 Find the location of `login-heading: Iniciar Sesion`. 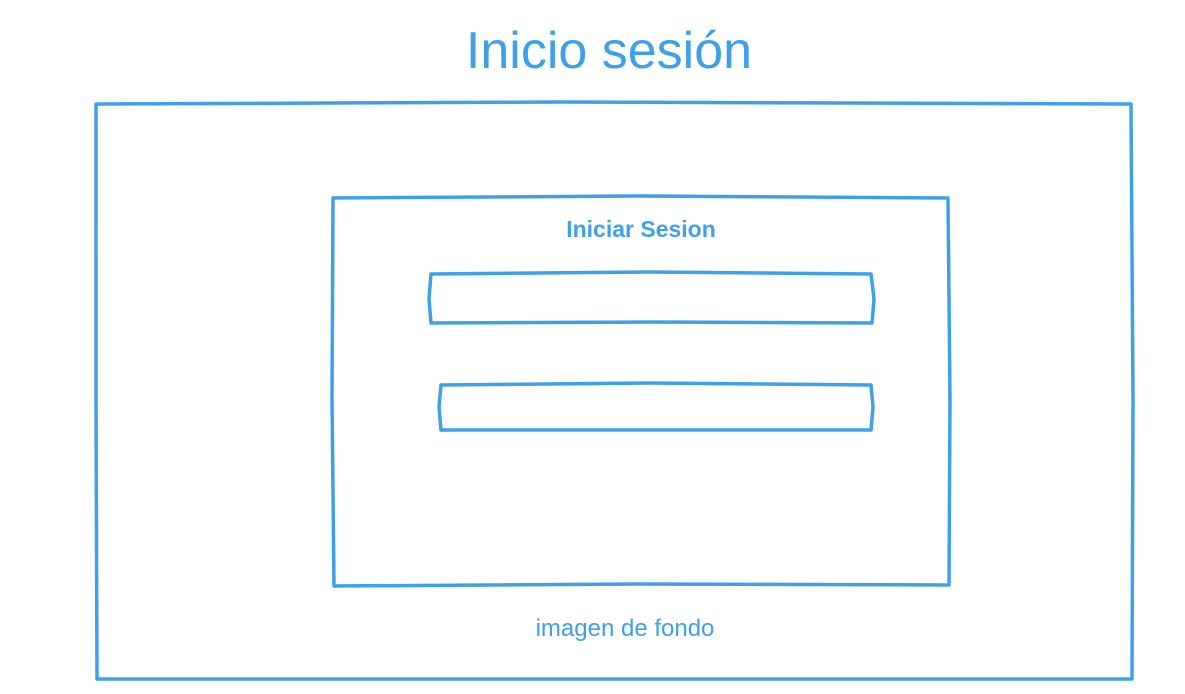

login-heading: Iniciar Sesion is located at coordinates (641, 229).